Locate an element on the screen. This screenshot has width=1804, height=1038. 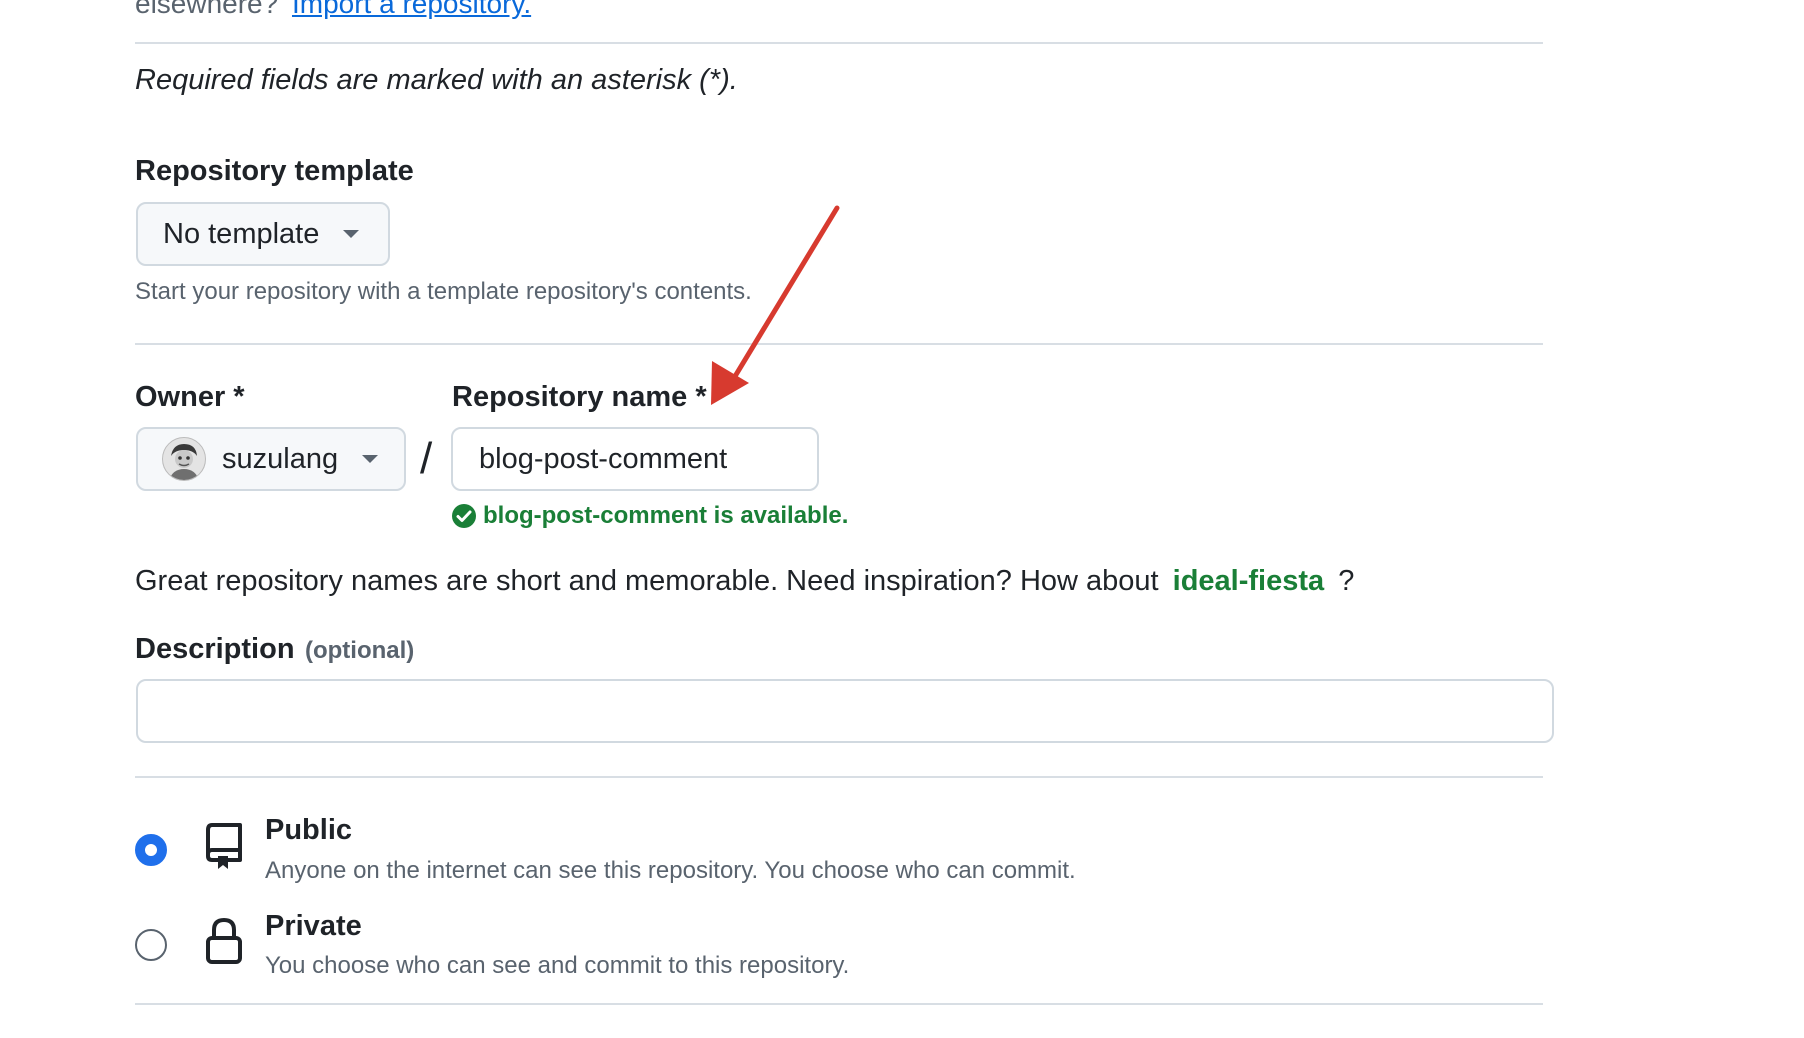
lock-icon is located at coordinates (224, 943).